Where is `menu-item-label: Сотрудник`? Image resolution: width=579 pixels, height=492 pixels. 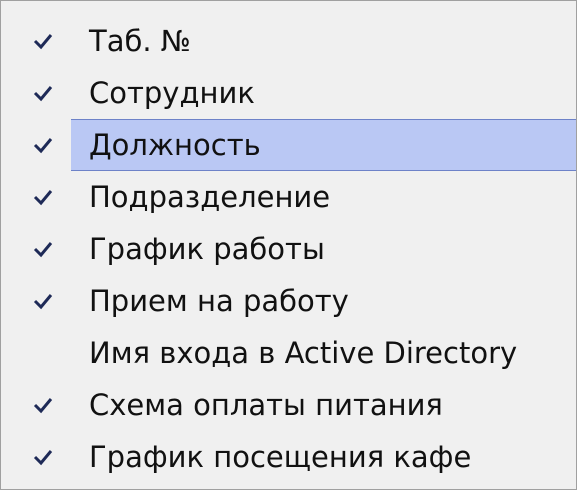
menu-item-label: Сотрудник is located at coordinates (172, 93).